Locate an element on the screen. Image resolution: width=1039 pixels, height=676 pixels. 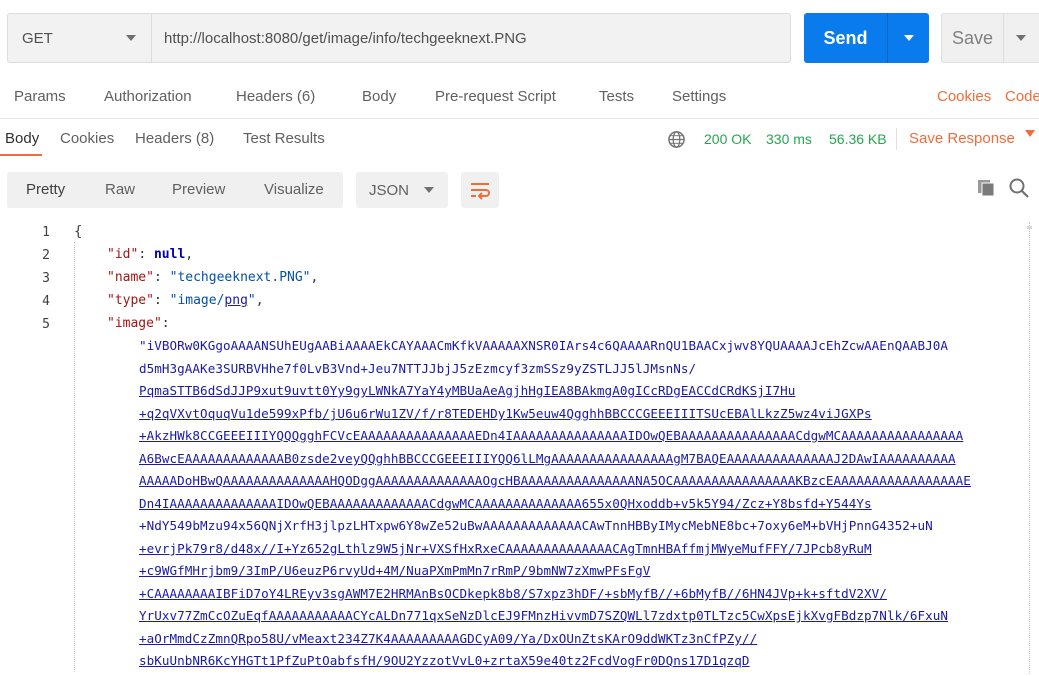
resp-tab-body: Body is located at coordinates (22, 138).